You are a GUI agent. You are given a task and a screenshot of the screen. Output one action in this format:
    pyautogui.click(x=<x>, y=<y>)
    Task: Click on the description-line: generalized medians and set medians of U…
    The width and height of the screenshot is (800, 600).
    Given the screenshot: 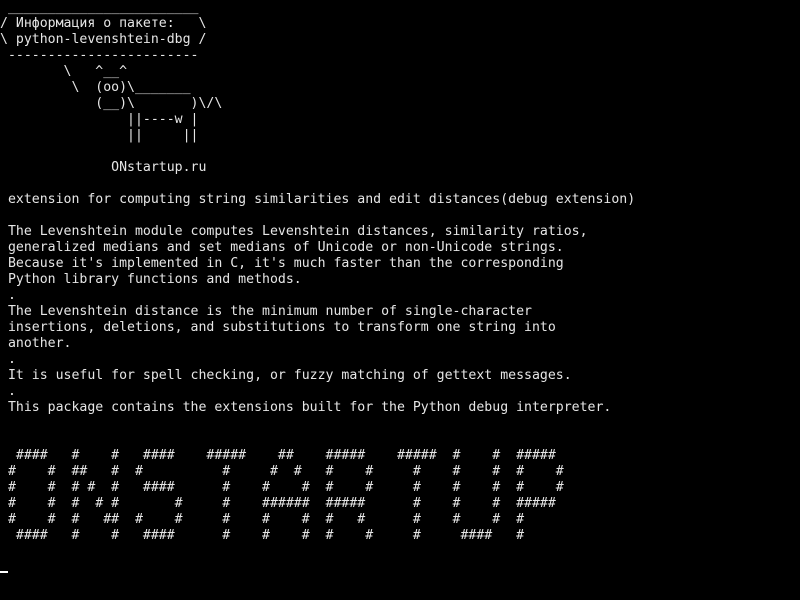 What is the action you would take?
    pyautogui.click(x=282, y=247)
    